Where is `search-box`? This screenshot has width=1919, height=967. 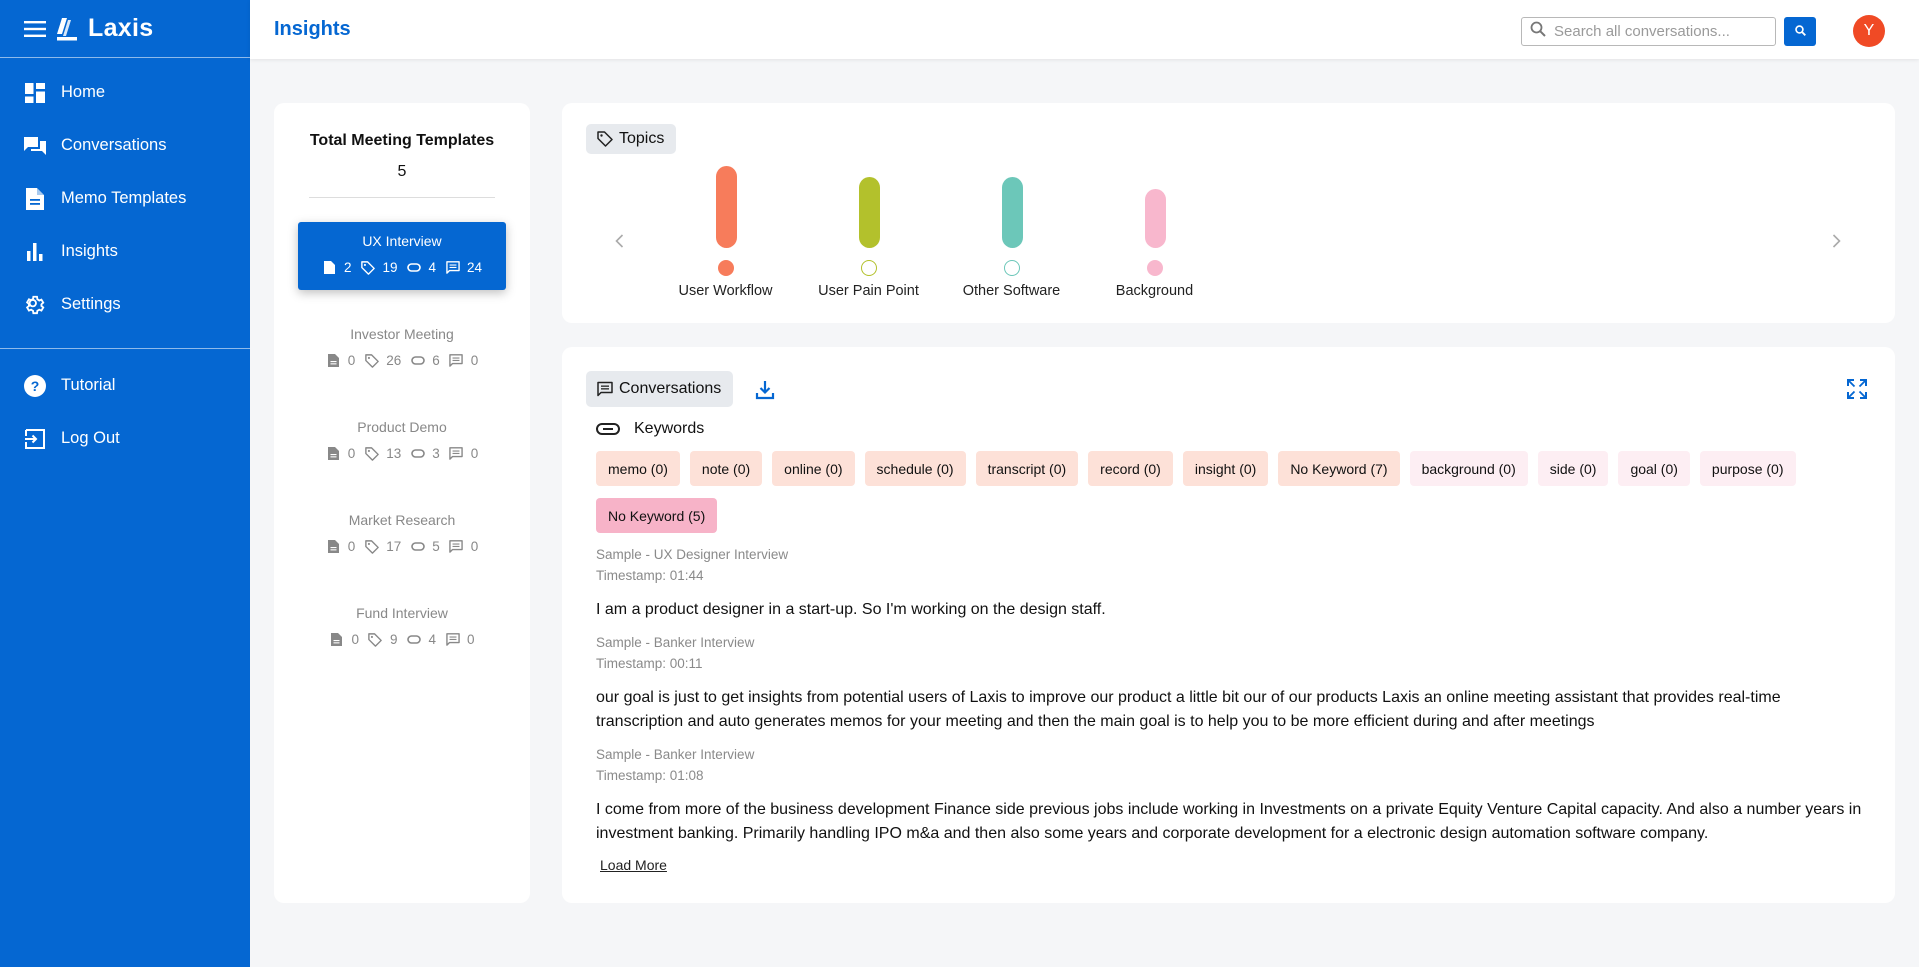
search-box is located at coordinates (1648, 31).